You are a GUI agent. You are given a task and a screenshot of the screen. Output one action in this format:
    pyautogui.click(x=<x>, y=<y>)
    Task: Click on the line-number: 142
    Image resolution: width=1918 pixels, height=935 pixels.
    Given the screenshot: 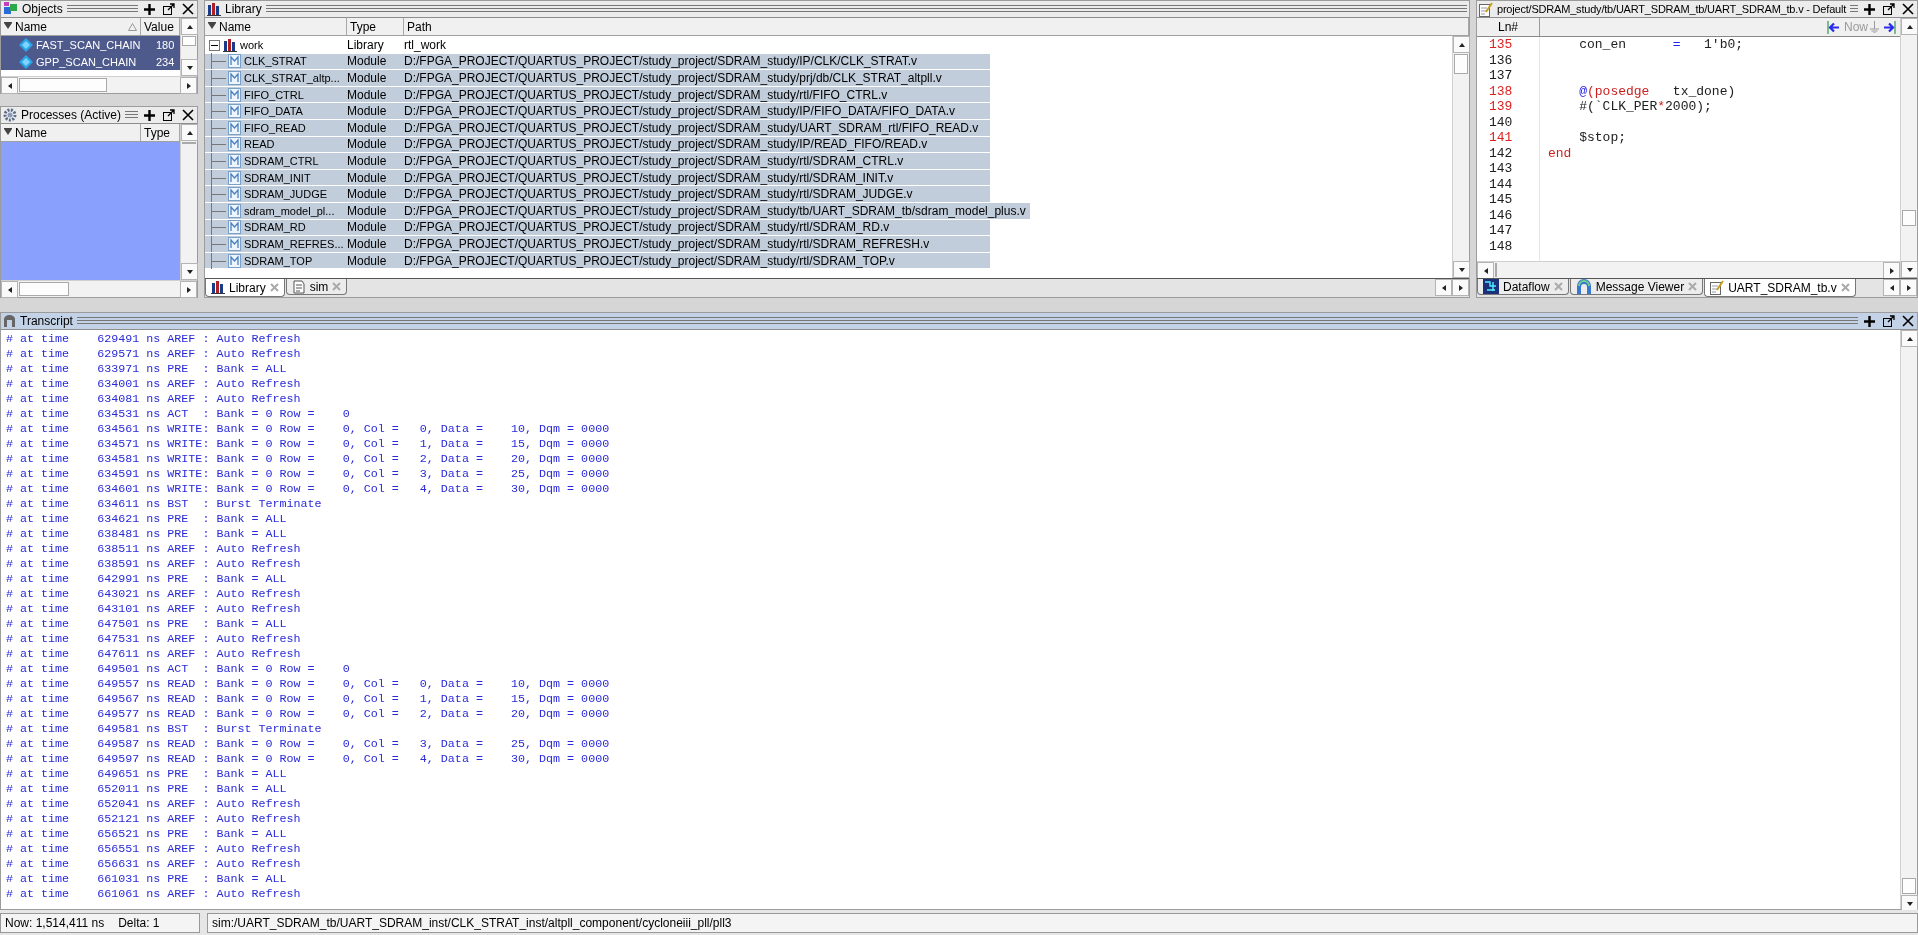 What is the action you would take?
    pyautogui.click(x=1501, y=153)
    